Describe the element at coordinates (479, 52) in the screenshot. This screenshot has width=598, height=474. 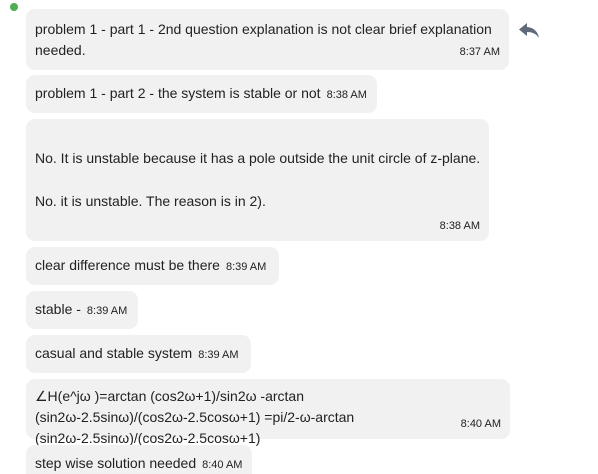
I see `message-time: 8:37 AM` at that location.